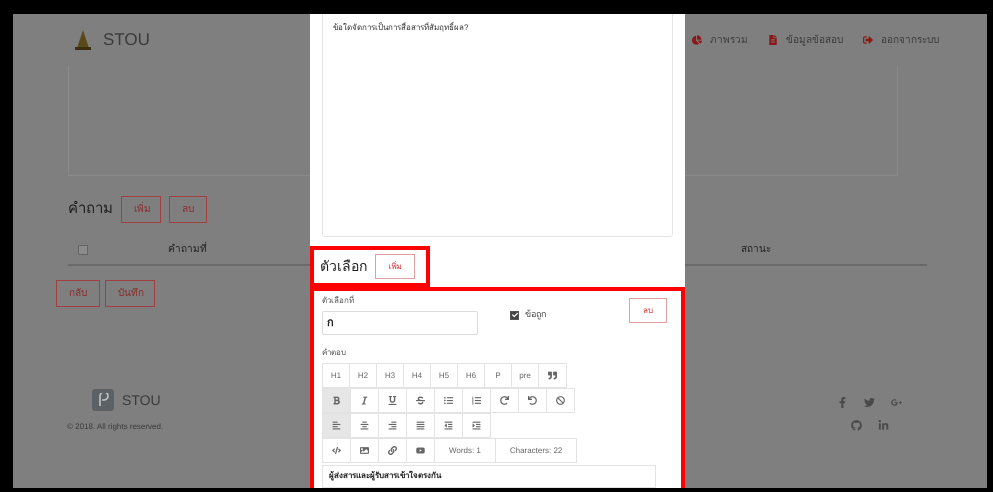 The width and height of the screenshot is (993, 492). What do you see at coordinates (390, 375) in the screenshot?
I see `toolbar-button: H3` at bounding box center [390, 375].